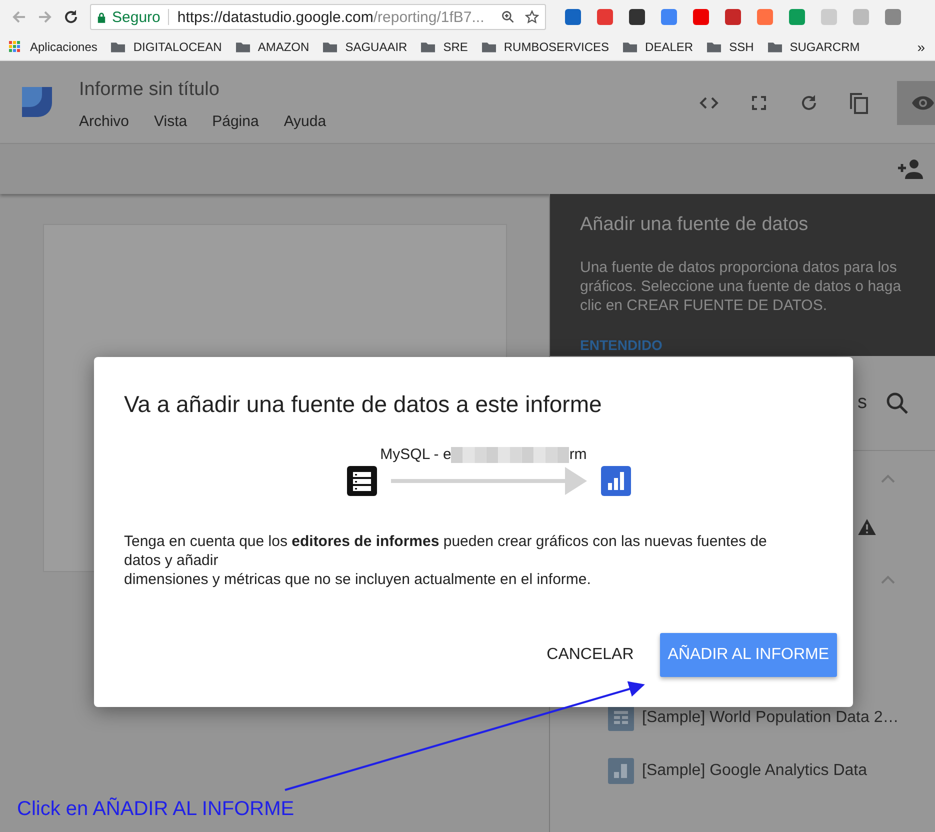 Image resolution: width=935 pixels, height=832 pixels. What do you see at coordinates (615, 481) in the screenshot?
I see `report-chart-icon` at bounding box center [615, 481].